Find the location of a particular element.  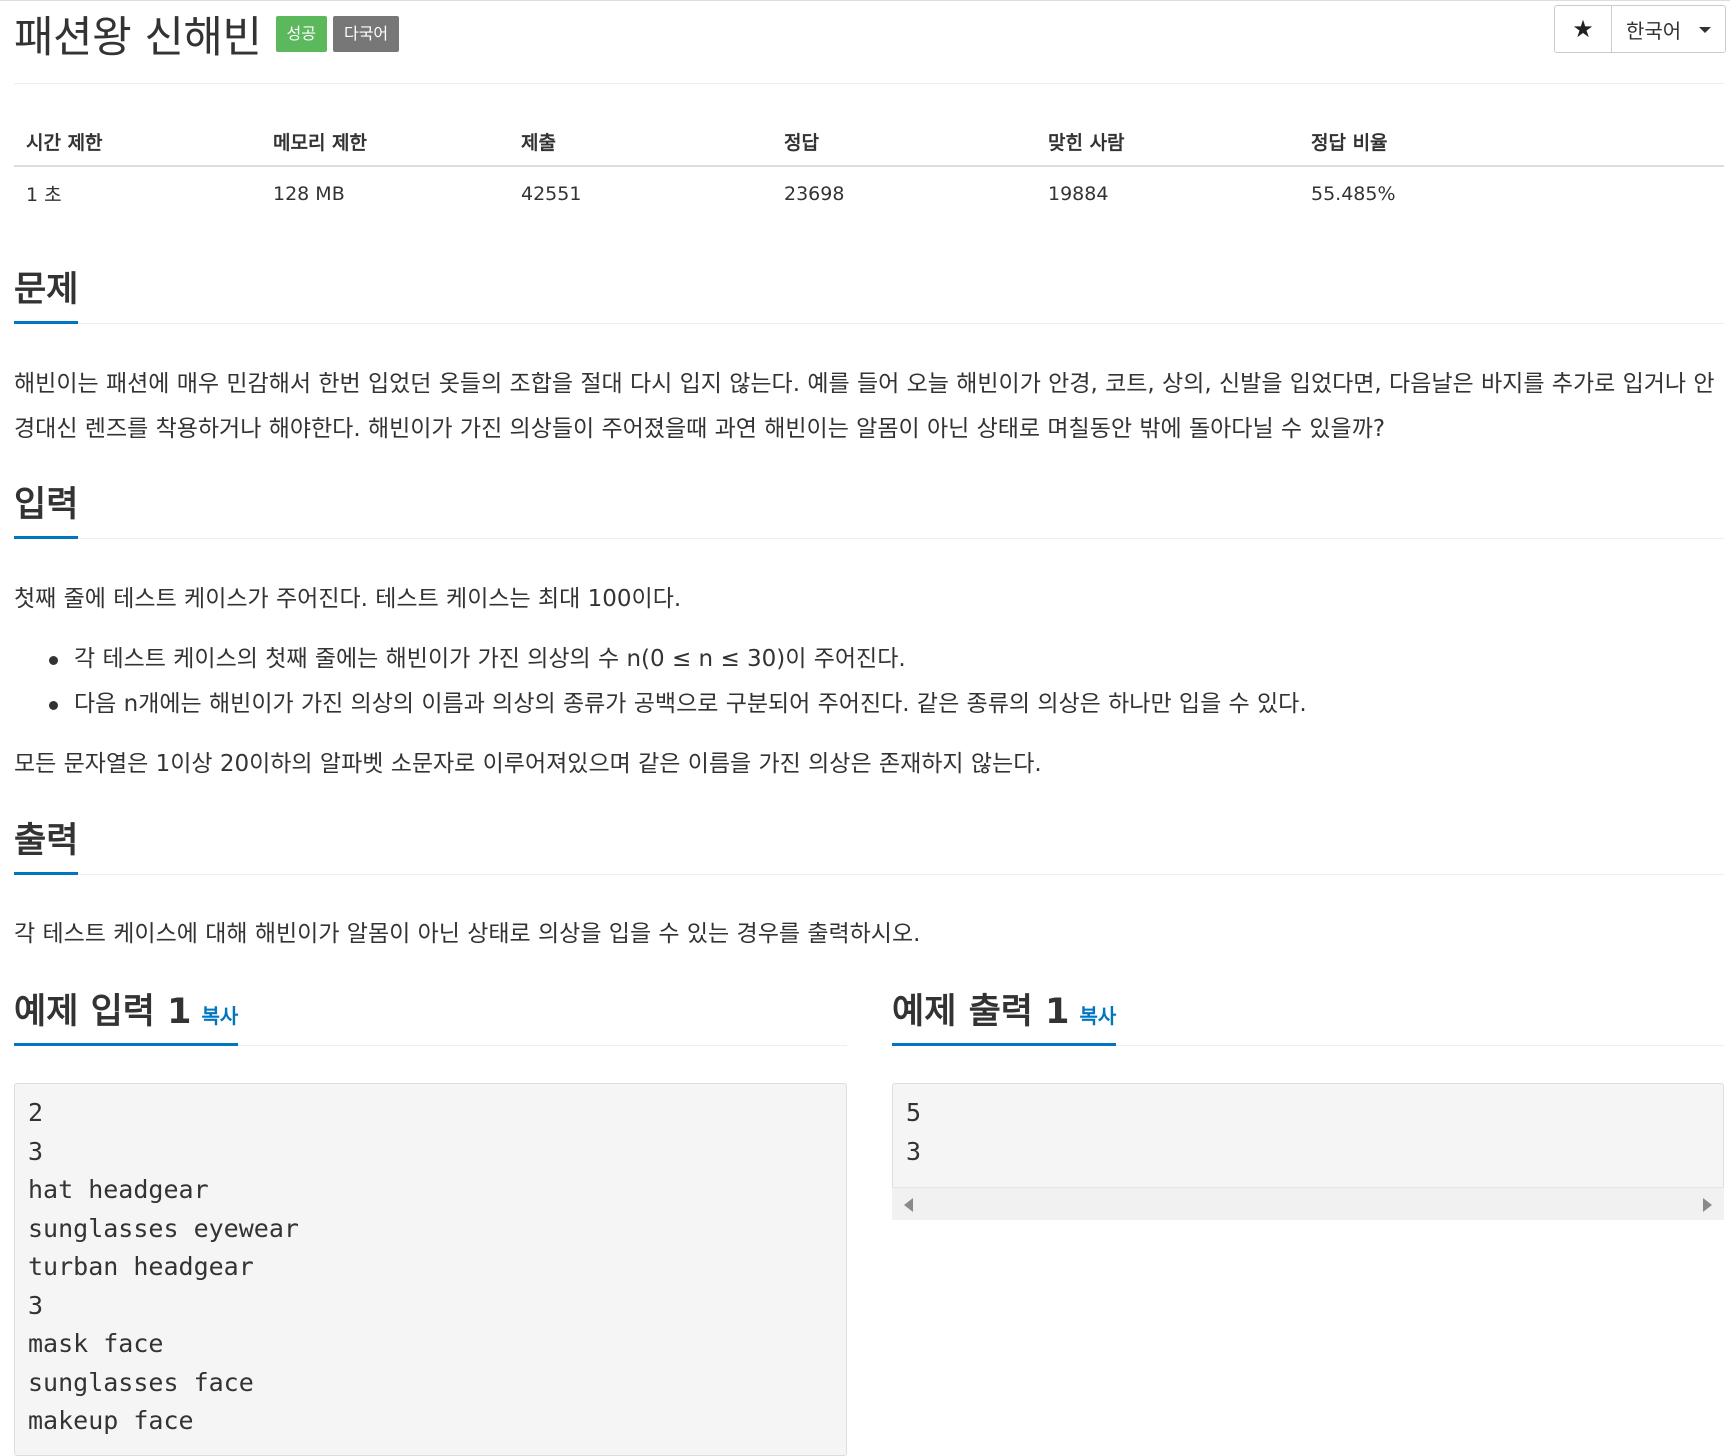

solvers-header: 맞힌 사람 is located at coordinates (1167, 142).